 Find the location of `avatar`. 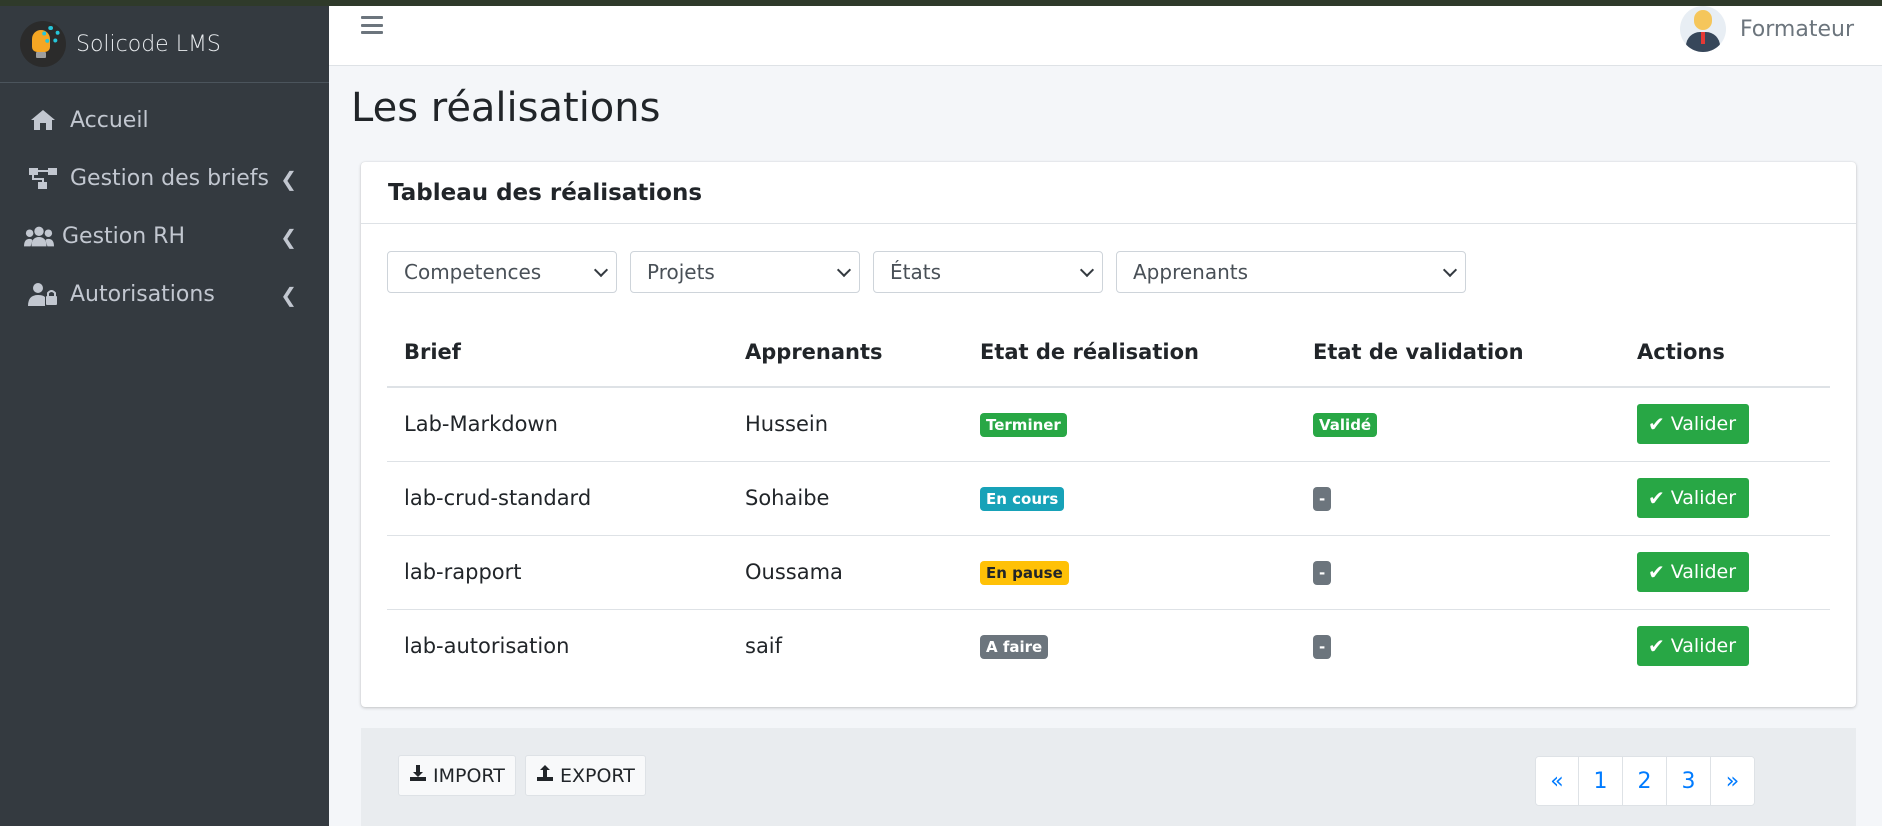

avatar is located at coordinates (1702, 29).